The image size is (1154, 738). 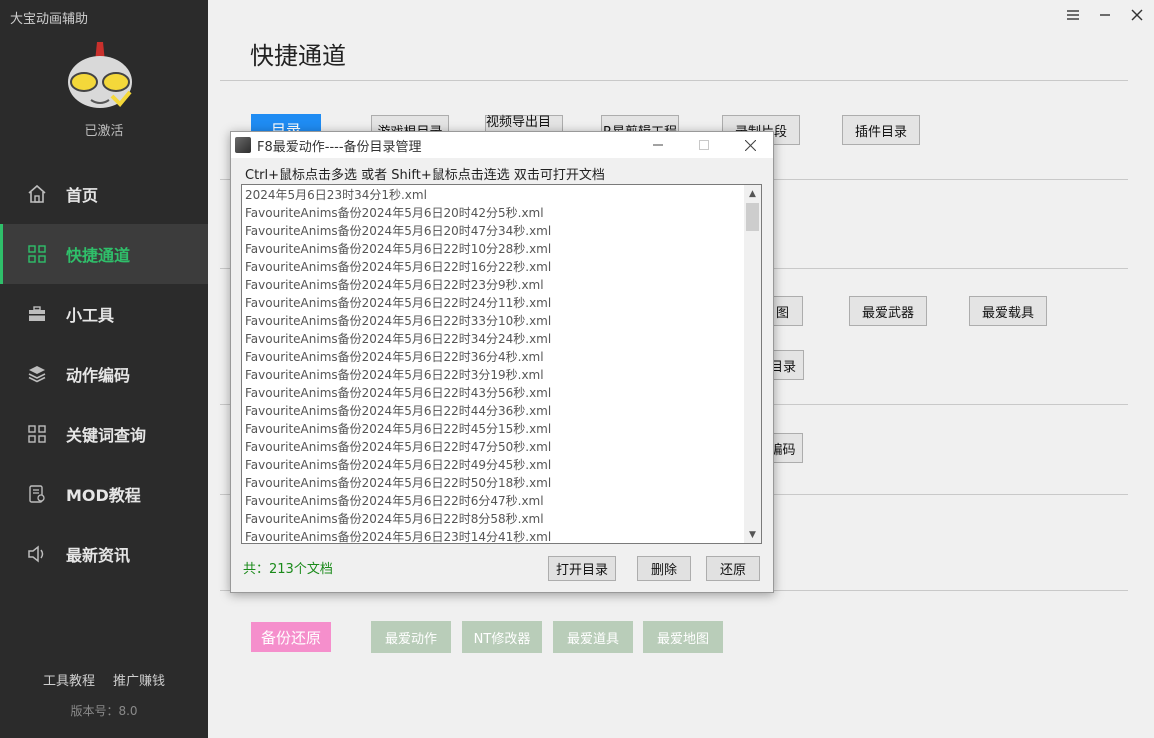 What do you see at coordinates (1008, 311) in the screenshot?
I see `favorite-vehicles-button: 最爱载具` at bounding box center [1008, 311].